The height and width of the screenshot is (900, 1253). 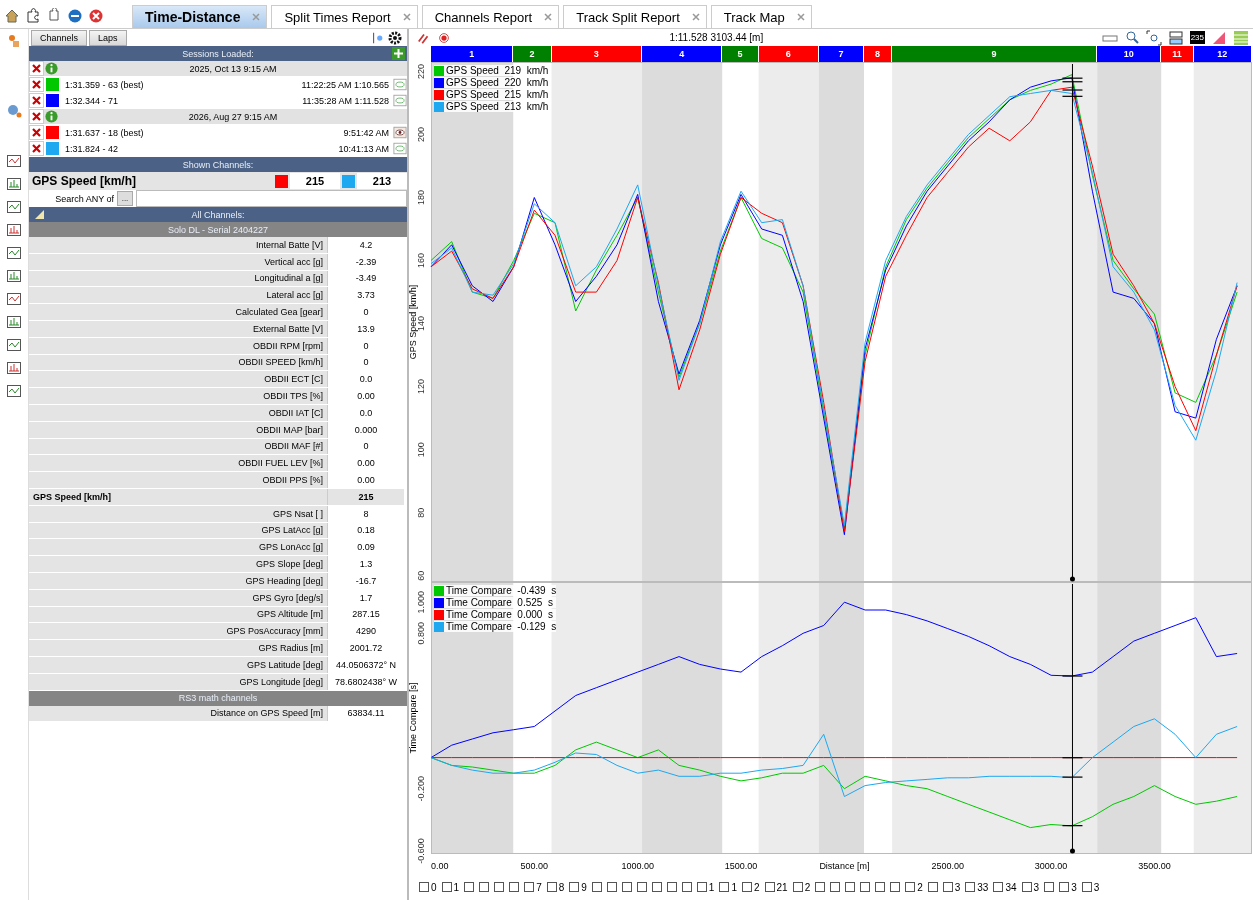 What do you see at coordinates (178, 648) in the screenshot?
I see `channel-name: GPS Radius [m]` at bounding box center [178, 648].